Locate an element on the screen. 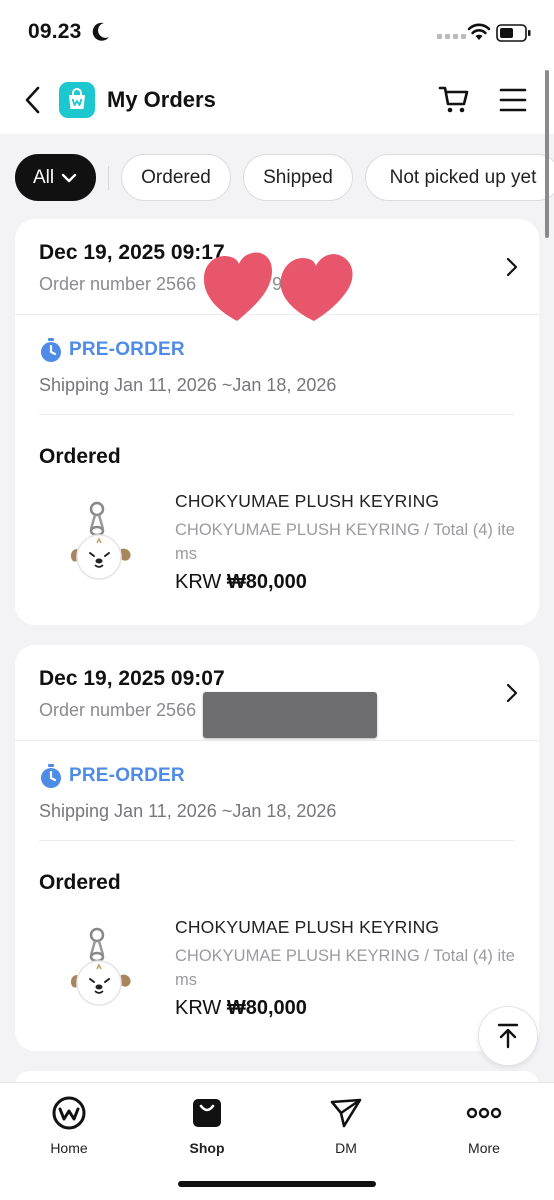 This screenshot has width=554, height=1200. heart-redaction-sticker is located at coordinates (278, 286).